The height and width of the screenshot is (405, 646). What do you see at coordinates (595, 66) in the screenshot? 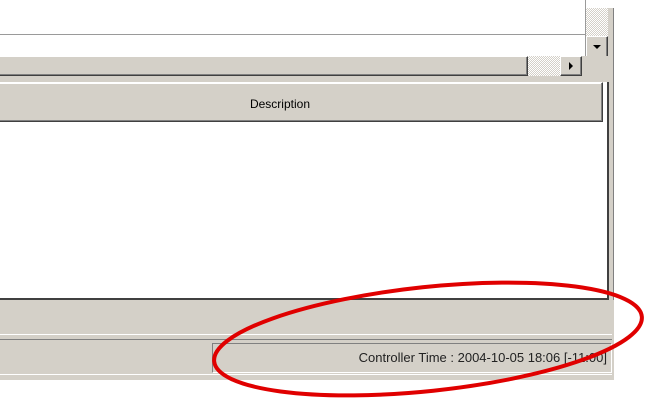
I see `scrollbar-corner` at bounding box center [595, 66].